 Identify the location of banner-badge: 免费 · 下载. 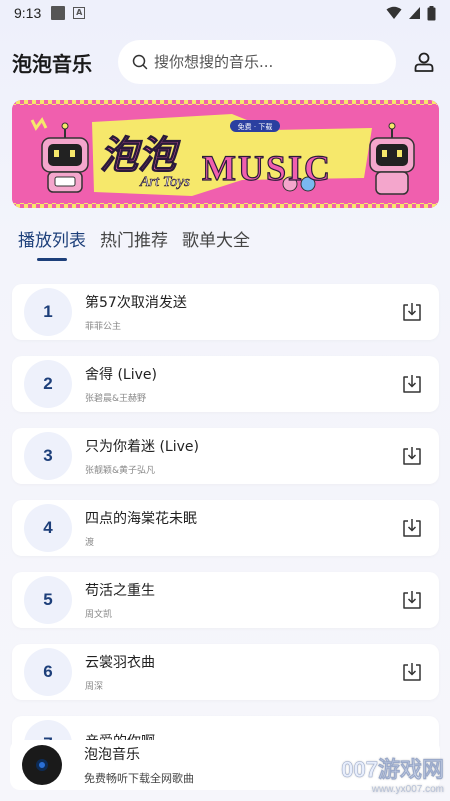
(255, 126).